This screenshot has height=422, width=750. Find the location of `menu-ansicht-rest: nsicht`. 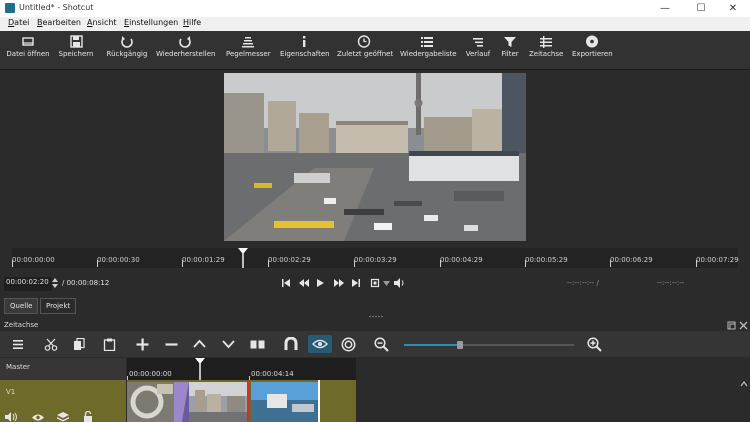

menu-ansicht-rest: nsicht is located at coordinates (104, 22).